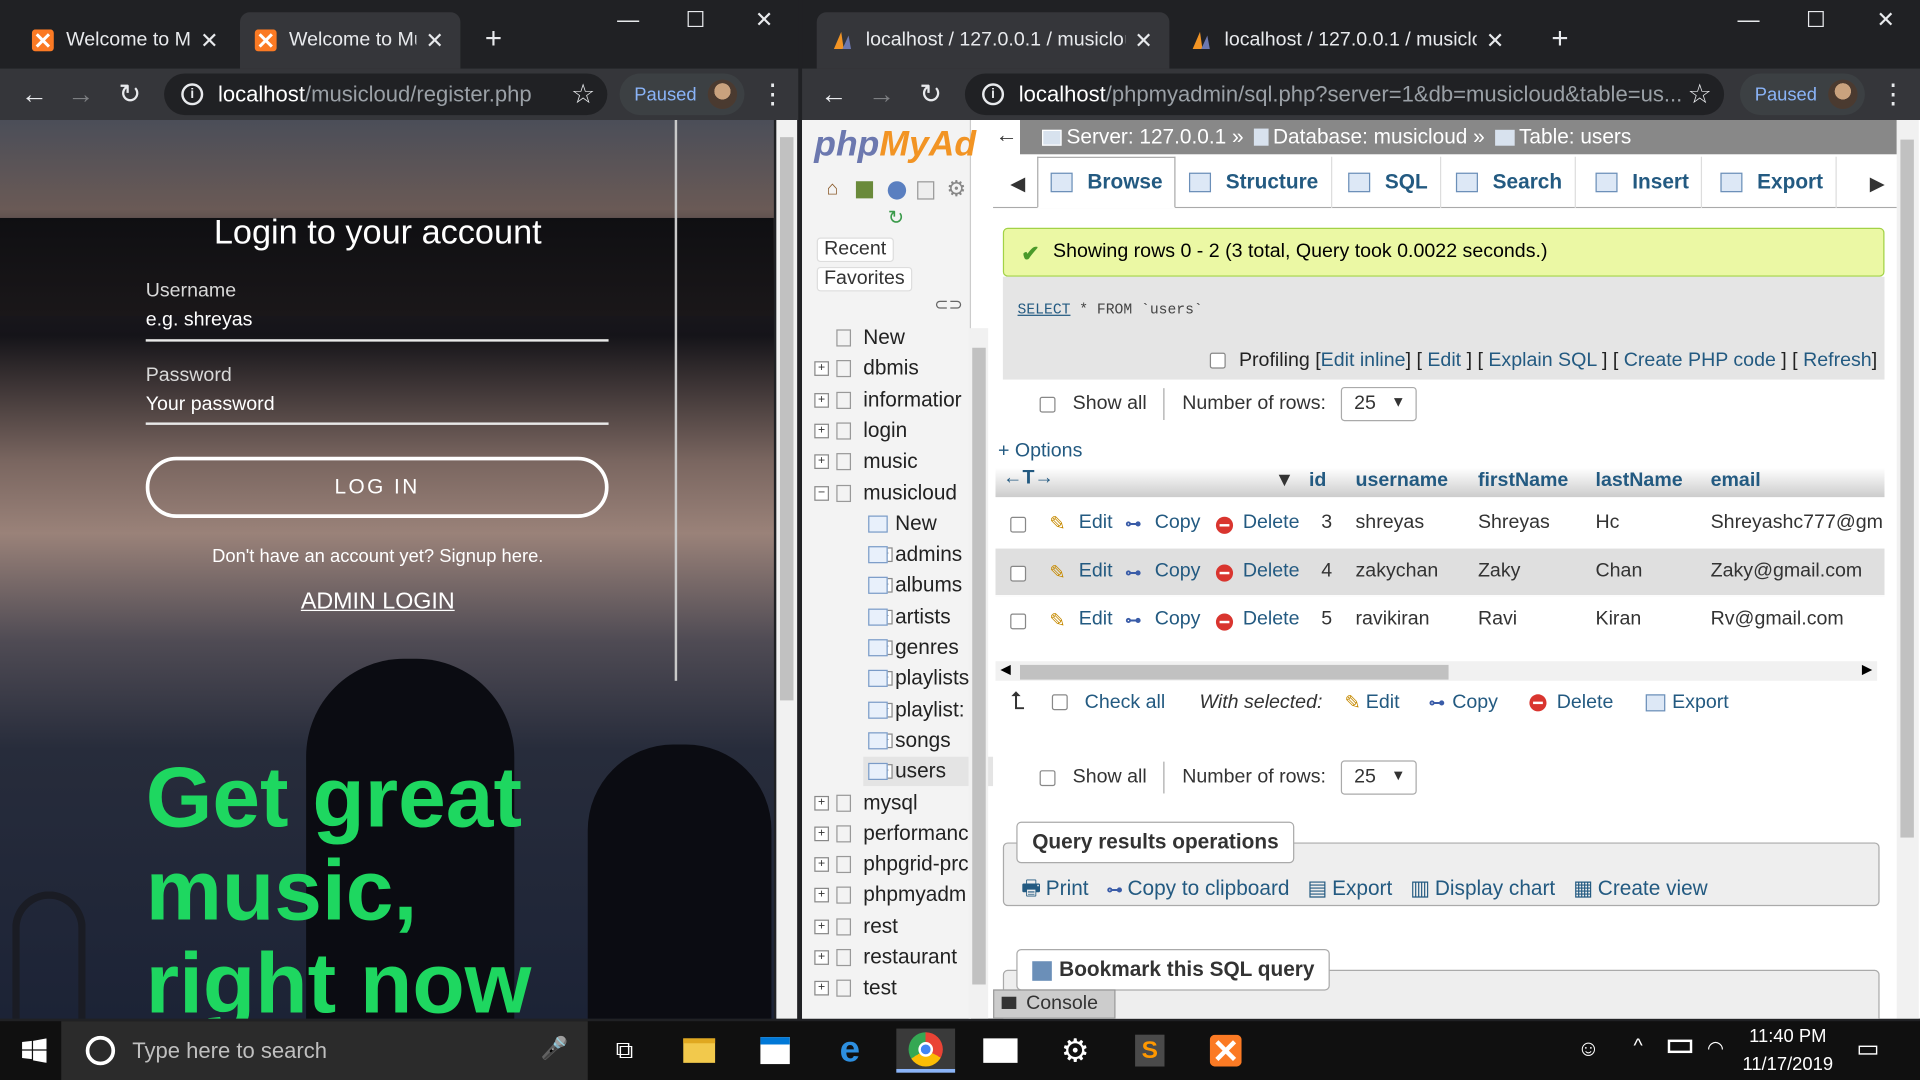 Image resolution: width=1920 pixels, height=1080 pixels. I want to click on refresh-link: Refresh, so click(1837, 360).